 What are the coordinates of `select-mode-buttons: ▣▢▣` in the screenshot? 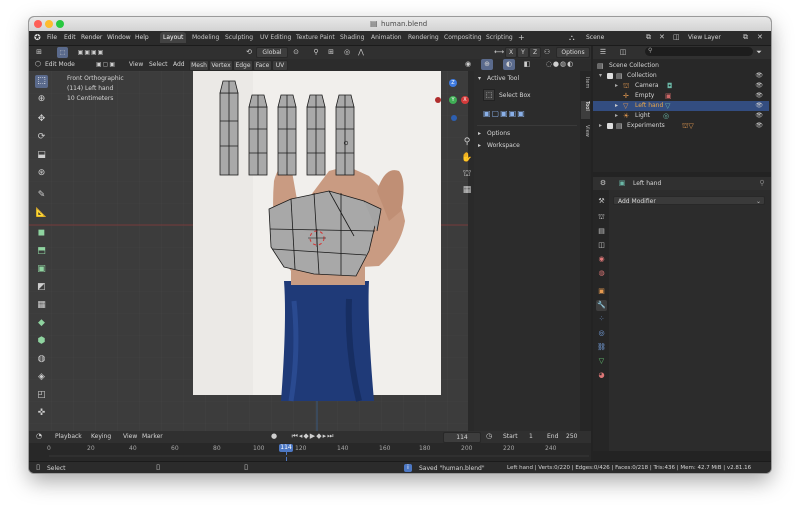 It's located at (106, 64).